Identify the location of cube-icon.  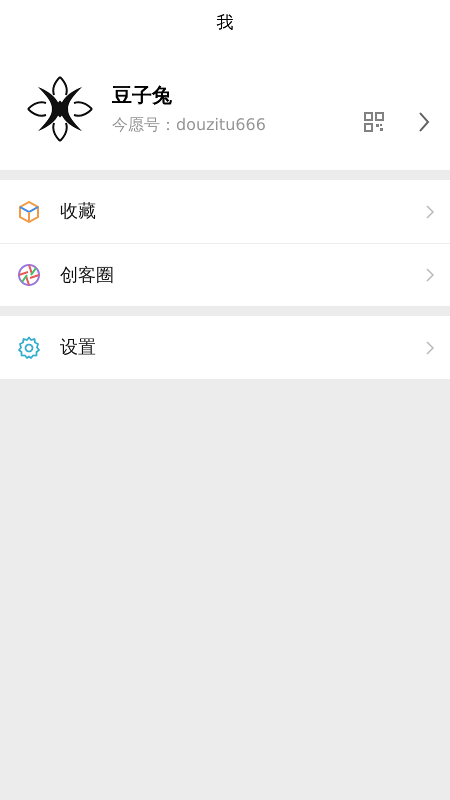
(29, 212).